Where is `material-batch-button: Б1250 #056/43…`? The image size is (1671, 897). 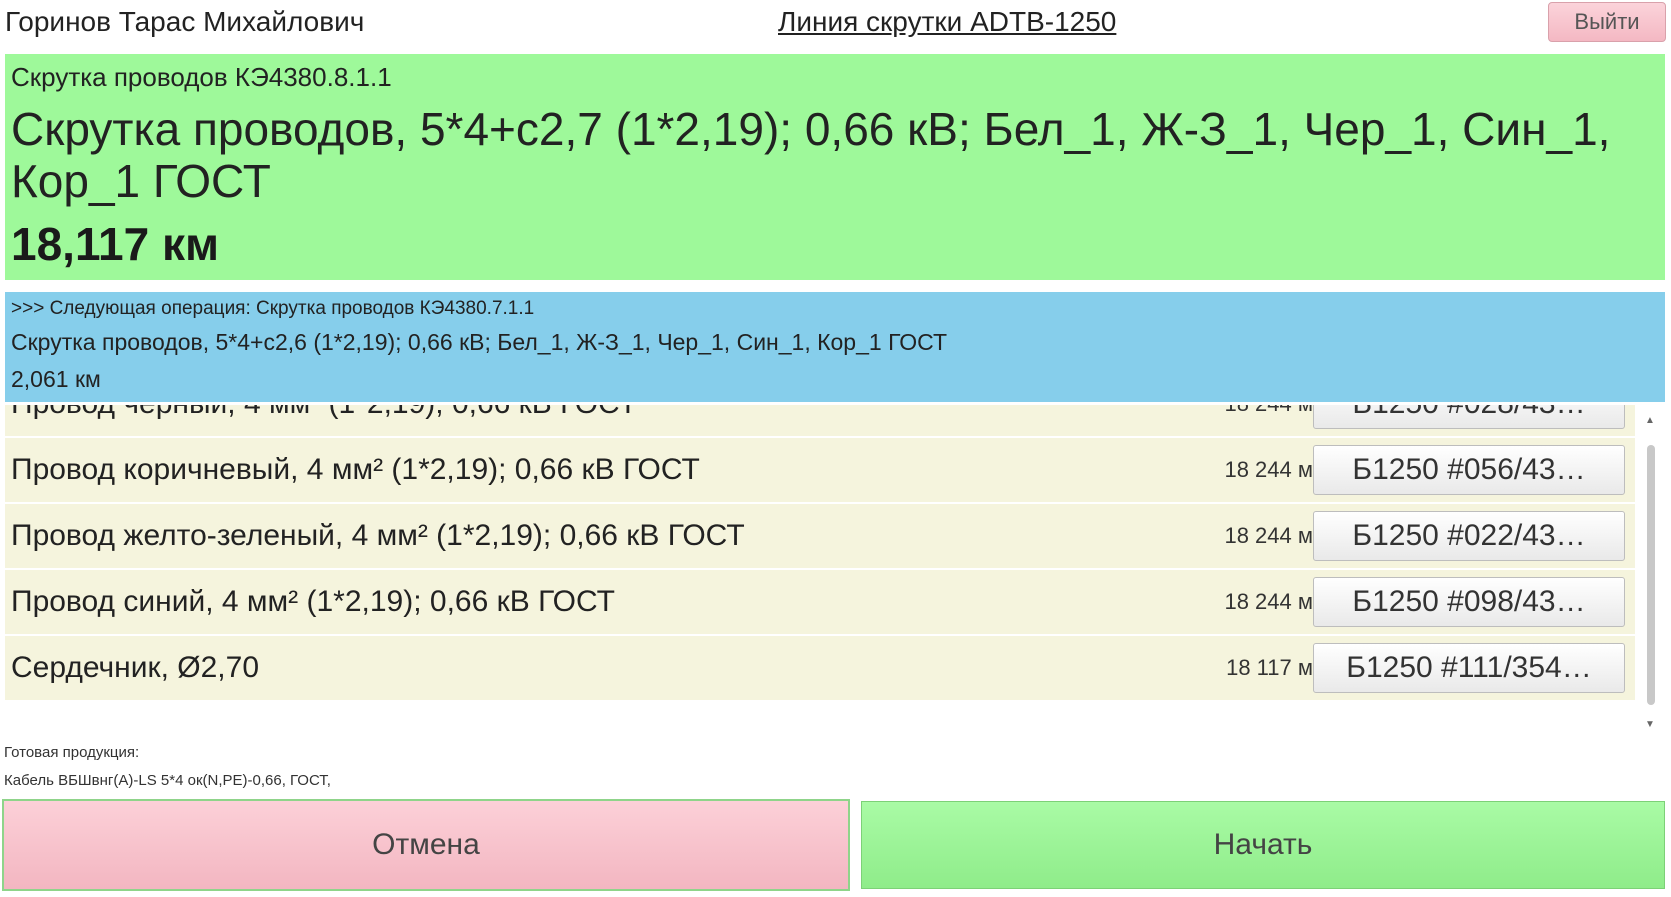
material-batch-button: Б1250 #056/43… is located at coordinates (1469, 470).